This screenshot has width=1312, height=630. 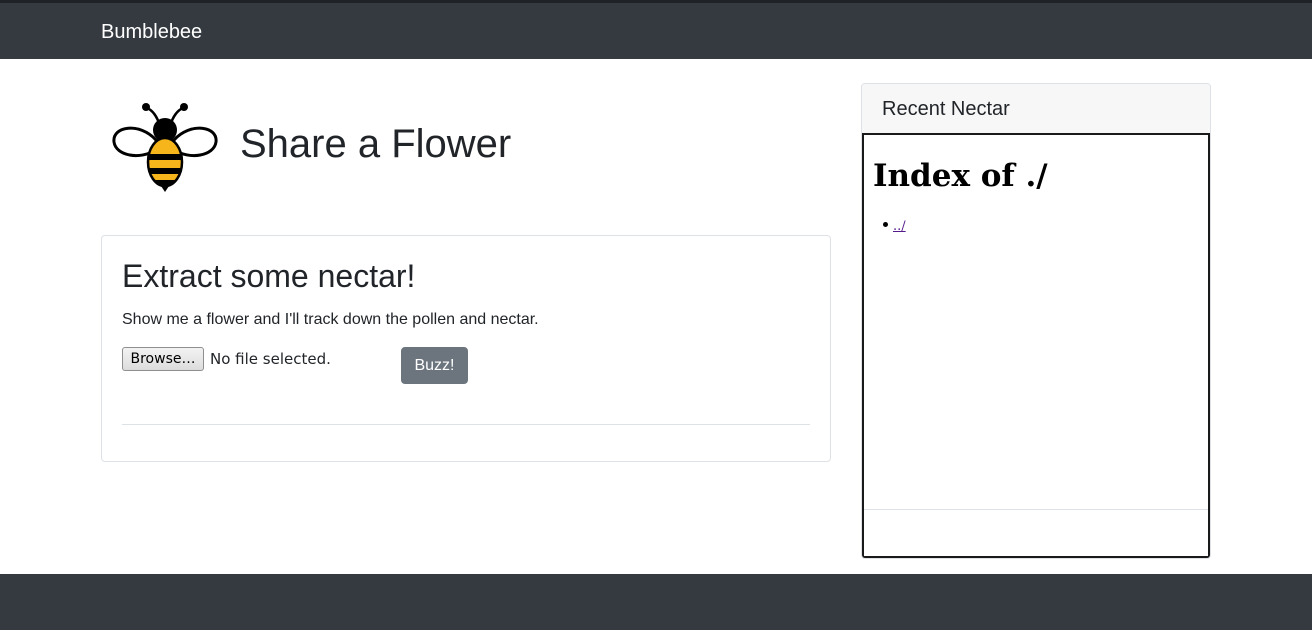 What do you see at coordinates (946, 109) in the screenshot?
I see `panel-header-title: Recent Nectar` at bounding box center [946, 109].